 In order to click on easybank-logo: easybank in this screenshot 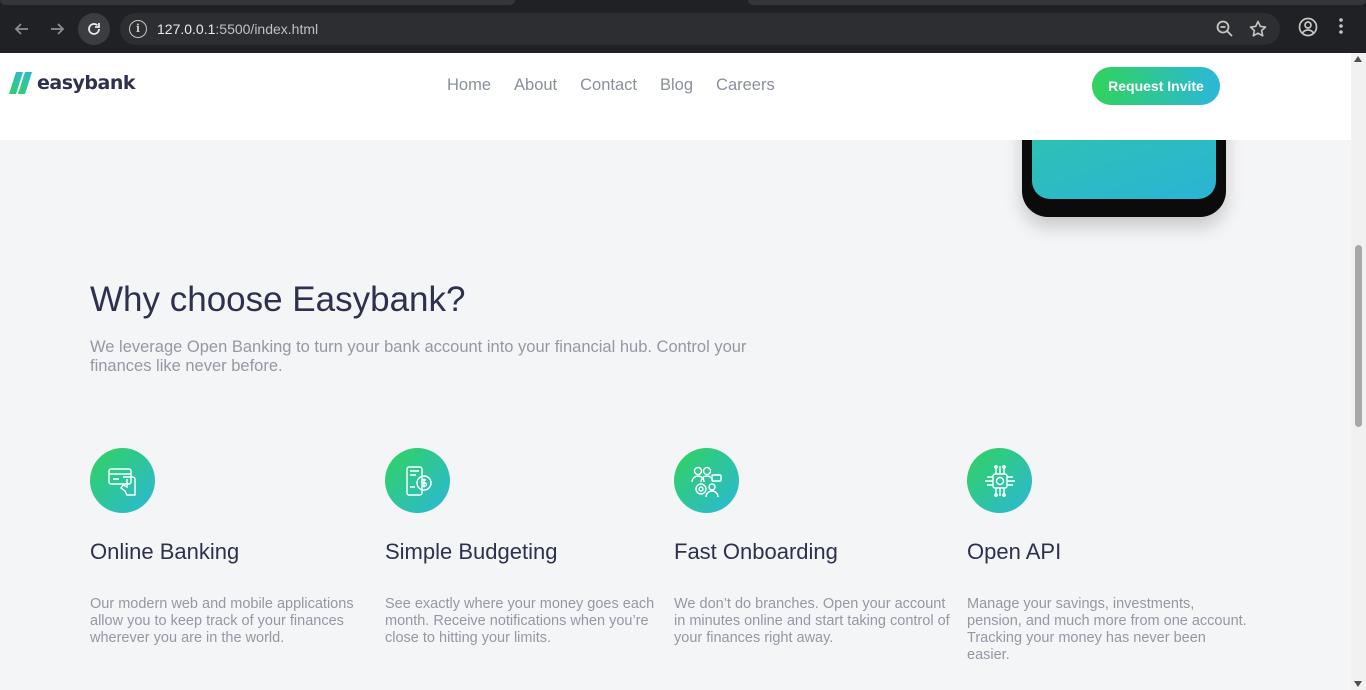, I will do `click(72, 83)`.